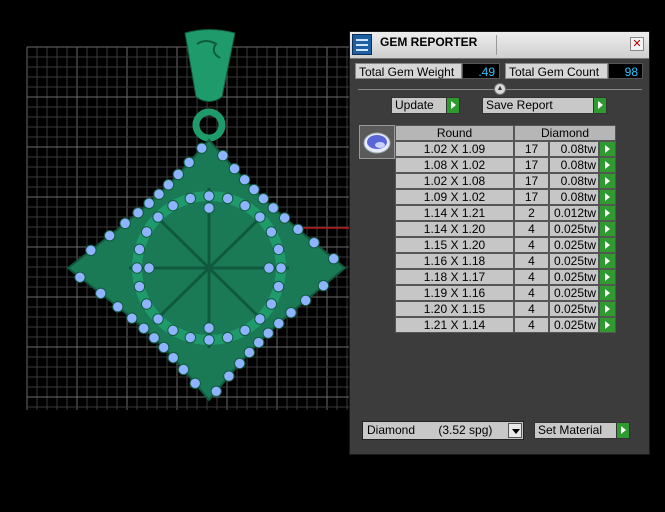  Describe the element at coordinates (506, 213) in the screenshot. I see `table-row: 1.14 X 1.21 2 0.012tw` at that location.